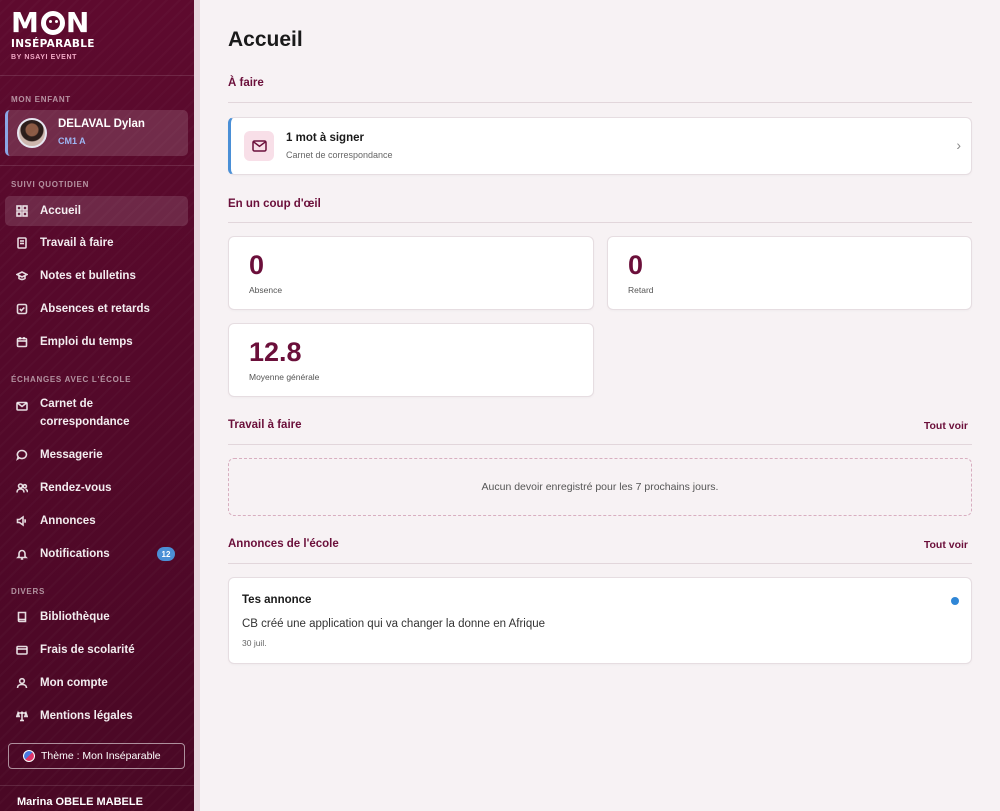  What do you see at coordinates (88, 276) in the screenshot?
I see `sidebar-item-label: Notes et bulletins` at bounding box center [88, 276].